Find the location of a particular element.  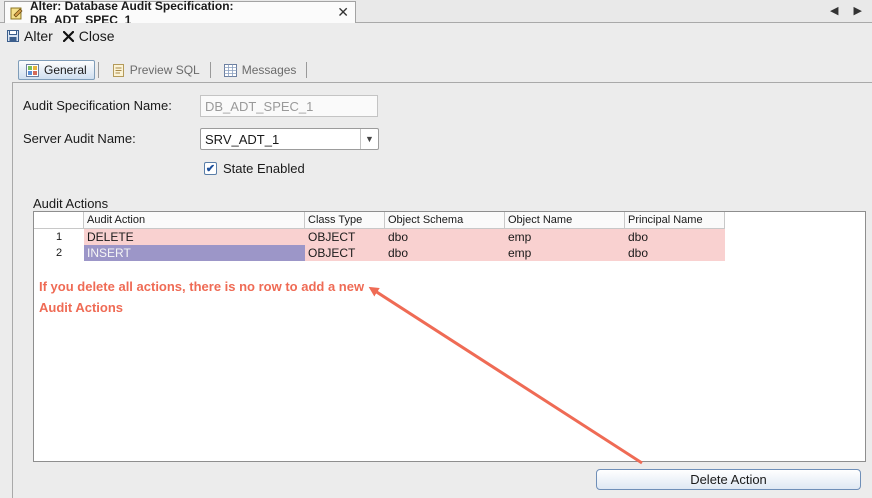

row-number: 2 is located at coordinates (59, 253).